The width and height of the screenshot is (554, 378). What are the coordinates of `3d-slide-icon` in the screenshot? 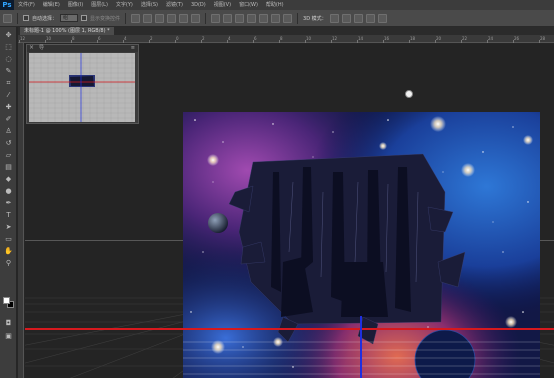 It's located at (370, 18).